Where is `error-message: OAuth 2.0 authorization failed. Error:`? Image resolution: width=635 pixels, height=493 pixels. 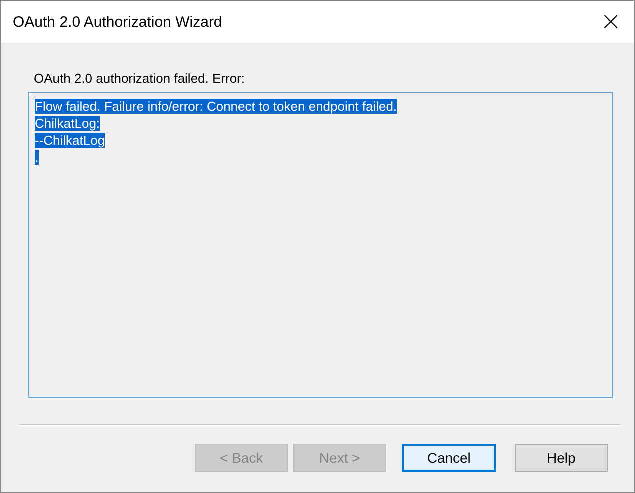
error-message: OAuth 2.0 authorization failed. Error: is located at coordinates (140, 78).